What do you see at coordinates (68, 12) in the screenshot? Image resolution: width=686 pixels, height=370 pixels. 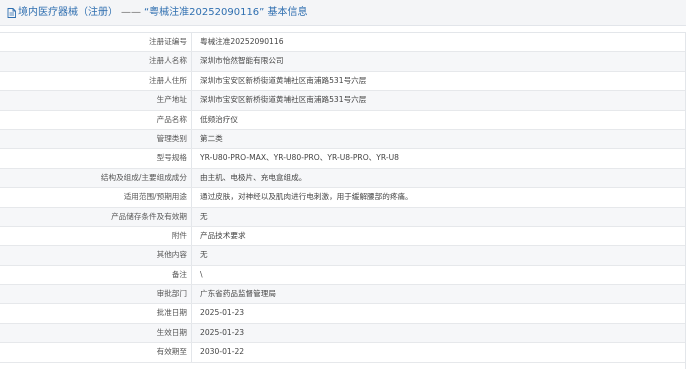 I see `title-prefix: 境内医疗器械（注册）` at bounding box center [68, 12].